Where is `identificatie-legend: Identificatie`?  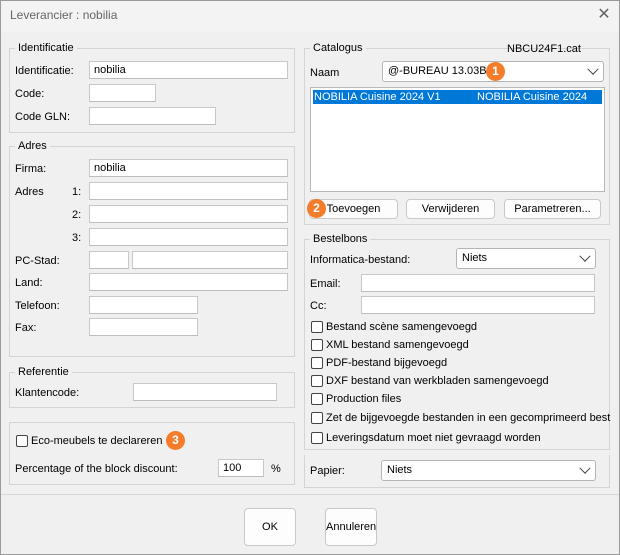
identificatie-legend: Identificatie is located at coordinates (46, 48).